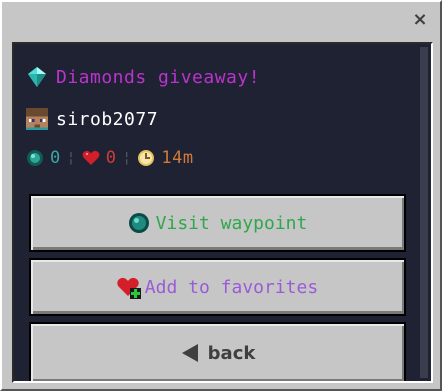 This screenshot has height=391, width=442. I want to click on back-arrow-icon, so click(191, 353).